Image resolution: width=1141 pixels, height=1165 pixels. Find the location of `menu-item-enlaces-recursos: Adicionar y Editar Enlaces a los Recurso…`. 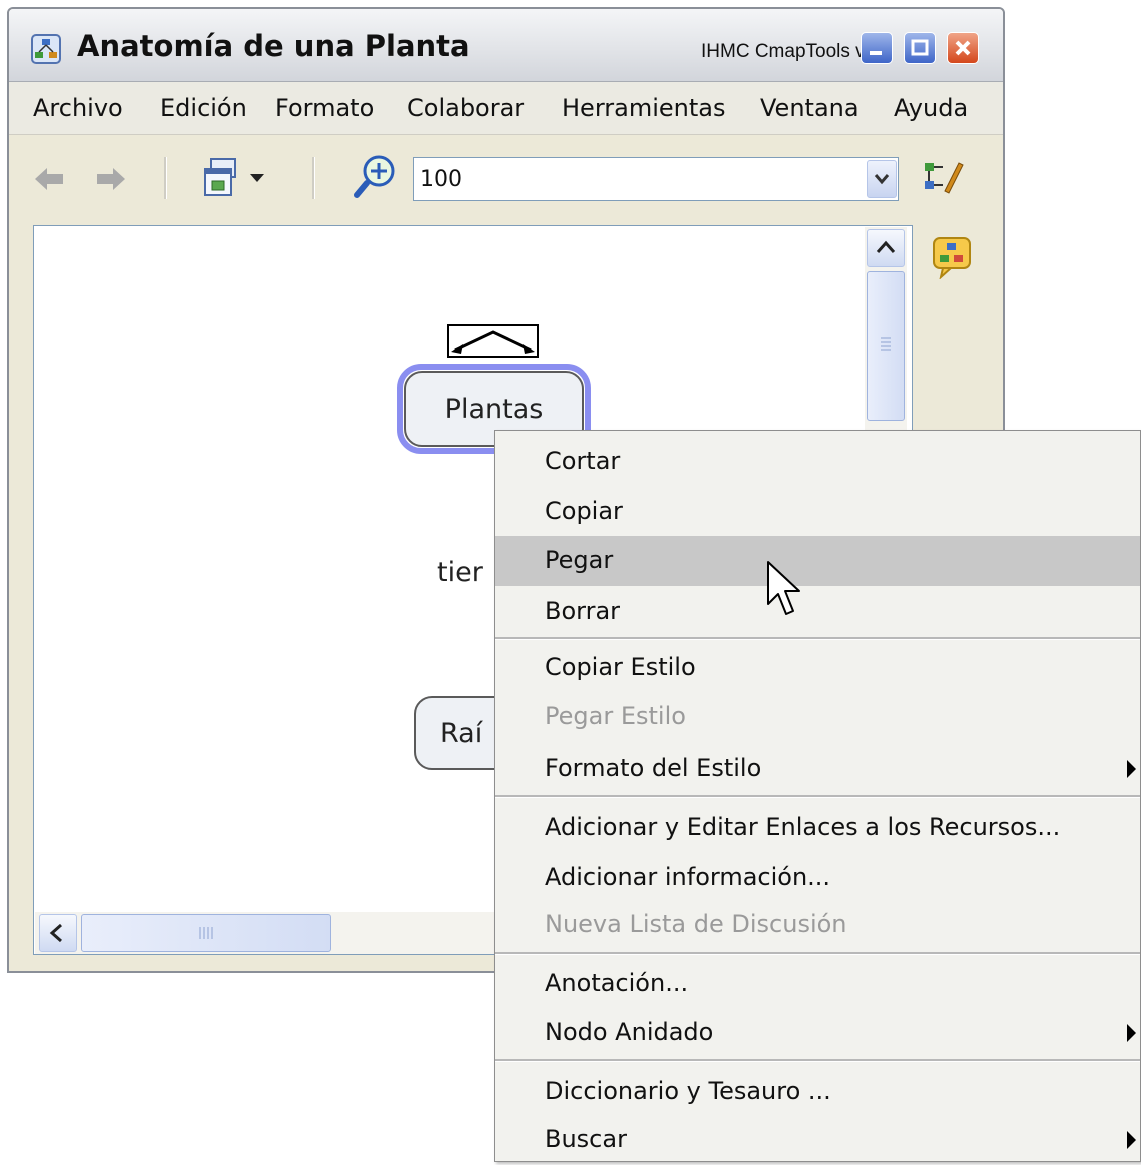

menu-item-enlaces-recursos: Adicionar y Editar Enlaces a los Recurso… is located at coordinates (817, 828).